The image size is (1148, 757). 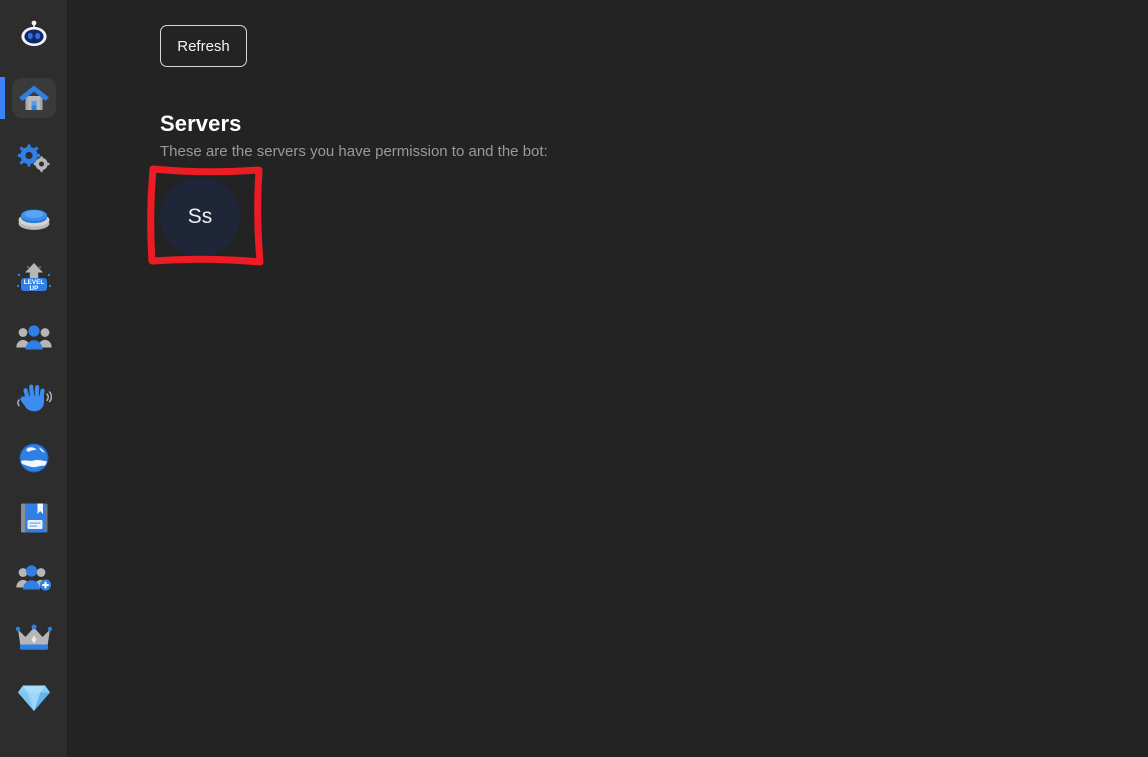 I want to click on button-icon, so click(x=34, y=218).